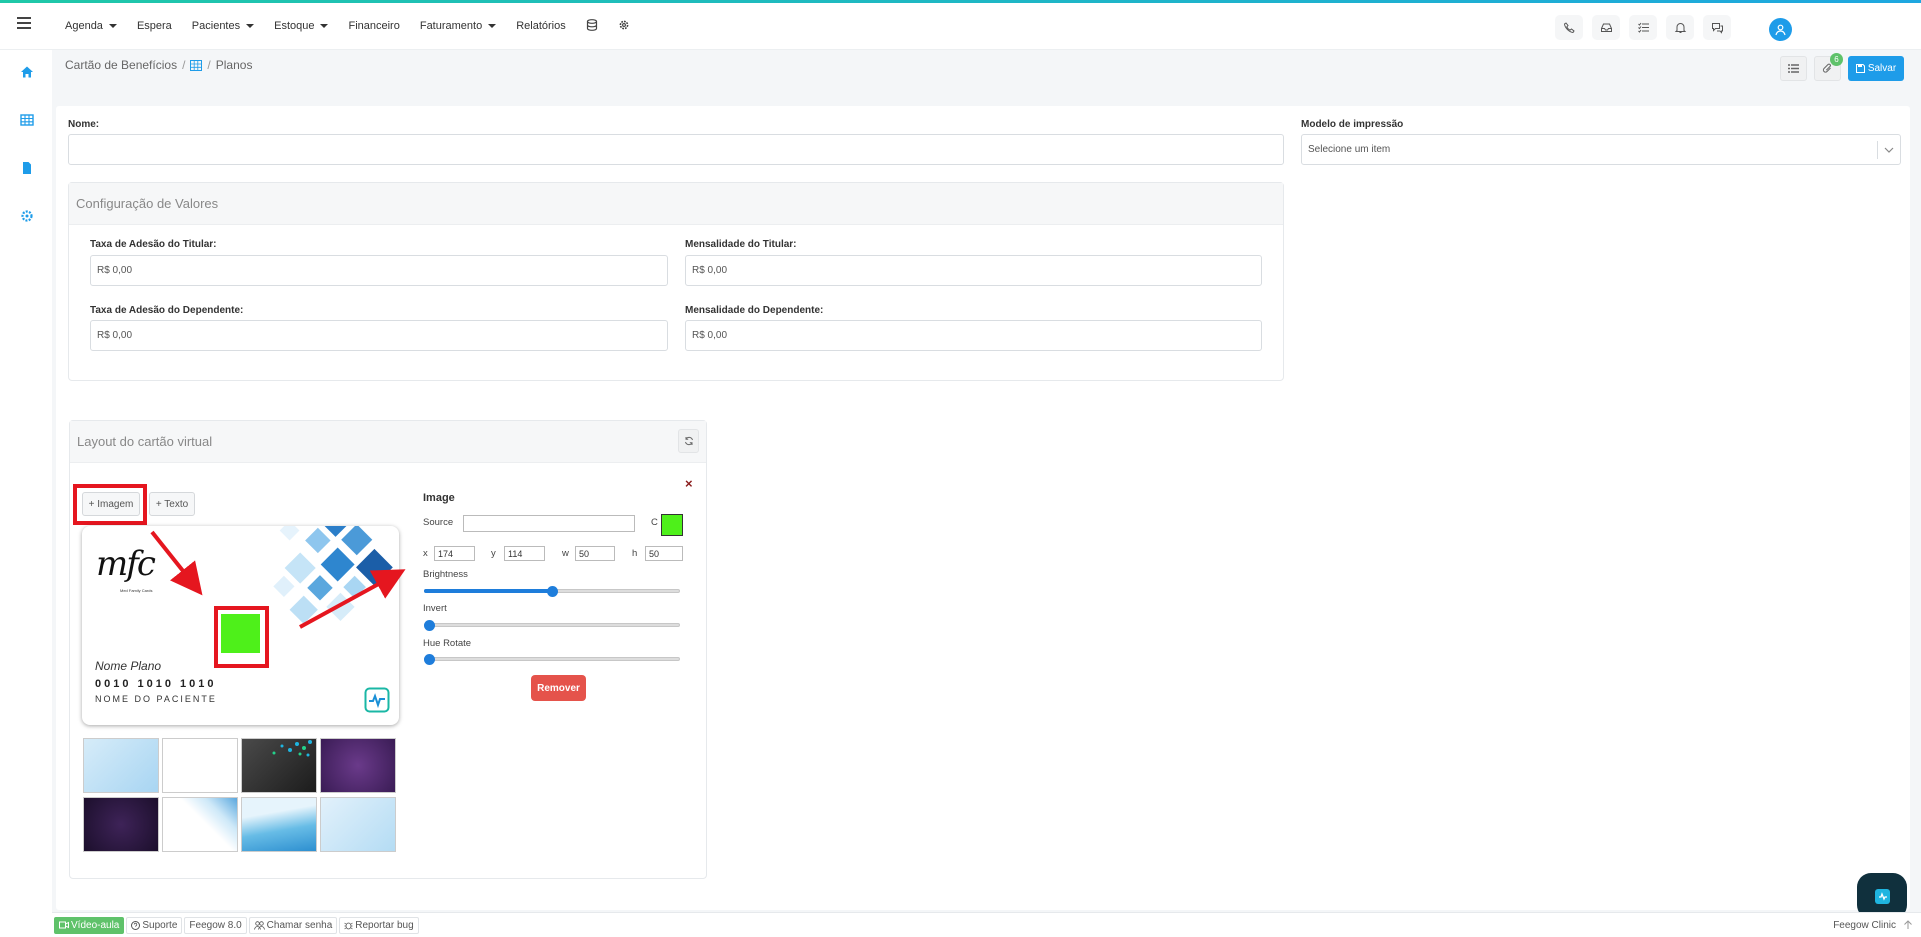 This screenshot has height=937, width=1921. I want to click on arrow-to-image, so click(176, 563).